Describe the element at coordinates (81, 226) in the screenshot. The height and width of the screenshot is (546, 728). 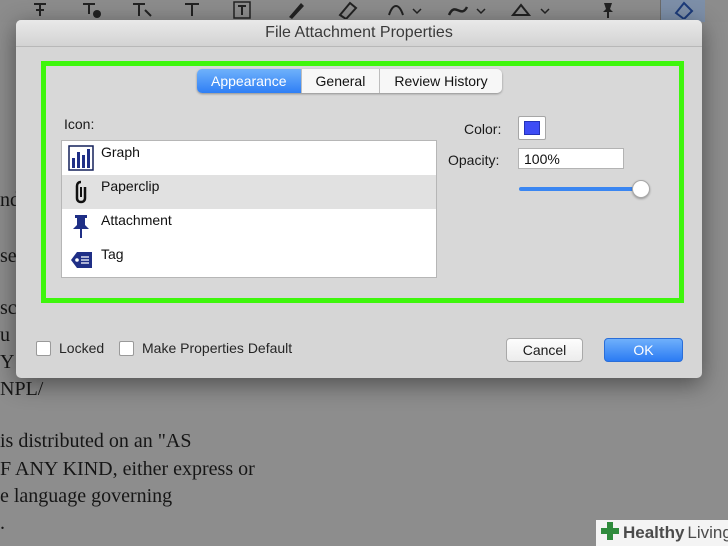
I see `pushpin-icon` at that location.